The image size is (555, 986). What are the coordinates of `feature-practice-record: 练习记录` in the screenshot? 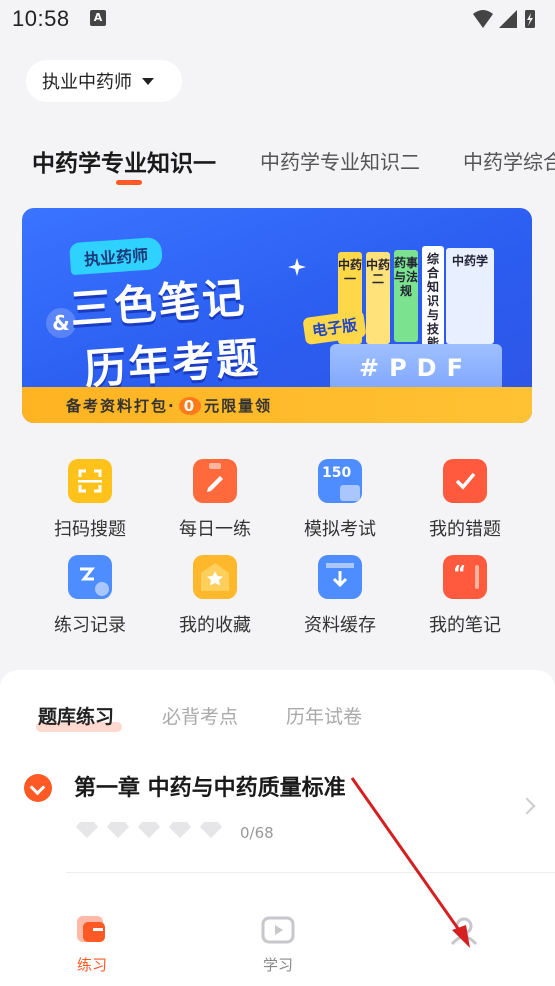 It's located at (90, 597).